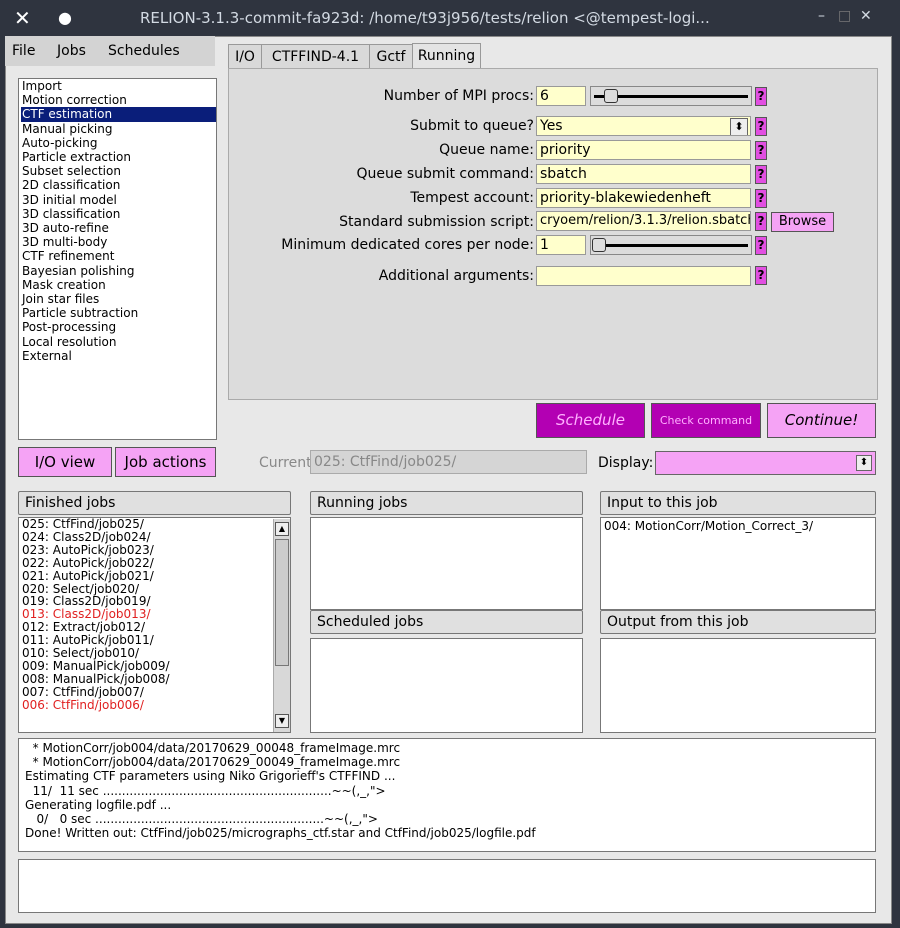 The width and height of the screenshot is (900, 928). I want to click on scrollbar: ▲ ▼, so click(281, 625).